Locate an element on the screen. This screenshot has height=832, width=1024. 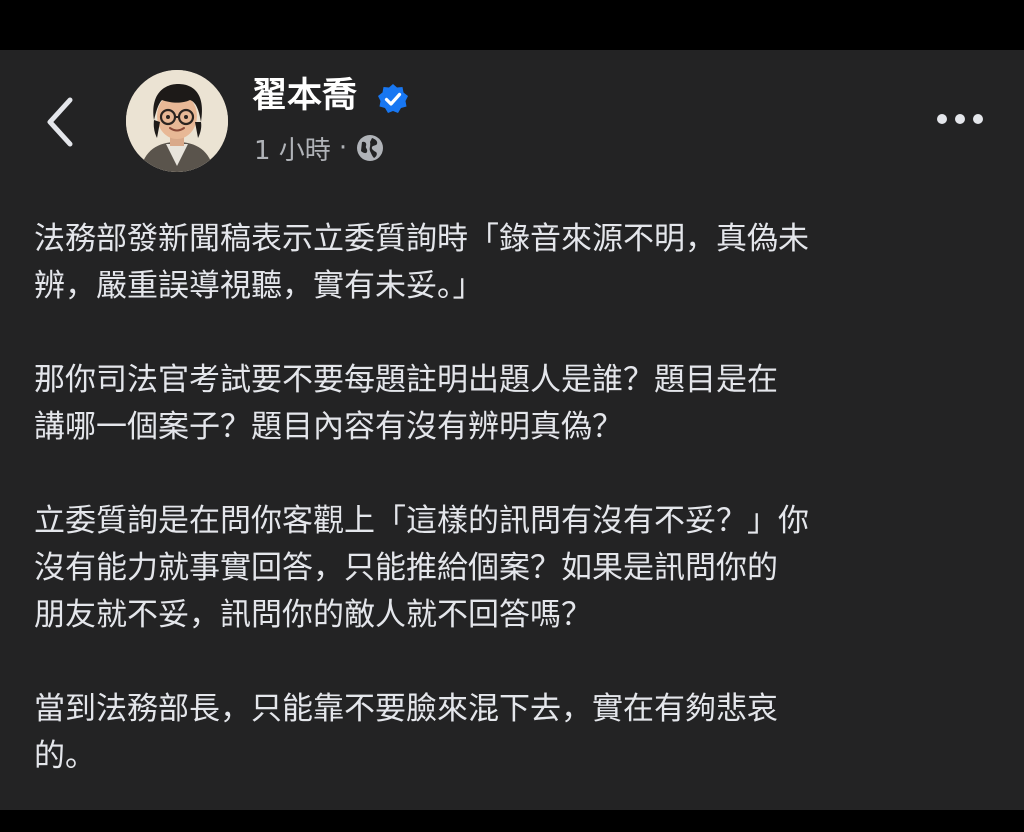
avatar-illustration is located at coordinates (177, 121).